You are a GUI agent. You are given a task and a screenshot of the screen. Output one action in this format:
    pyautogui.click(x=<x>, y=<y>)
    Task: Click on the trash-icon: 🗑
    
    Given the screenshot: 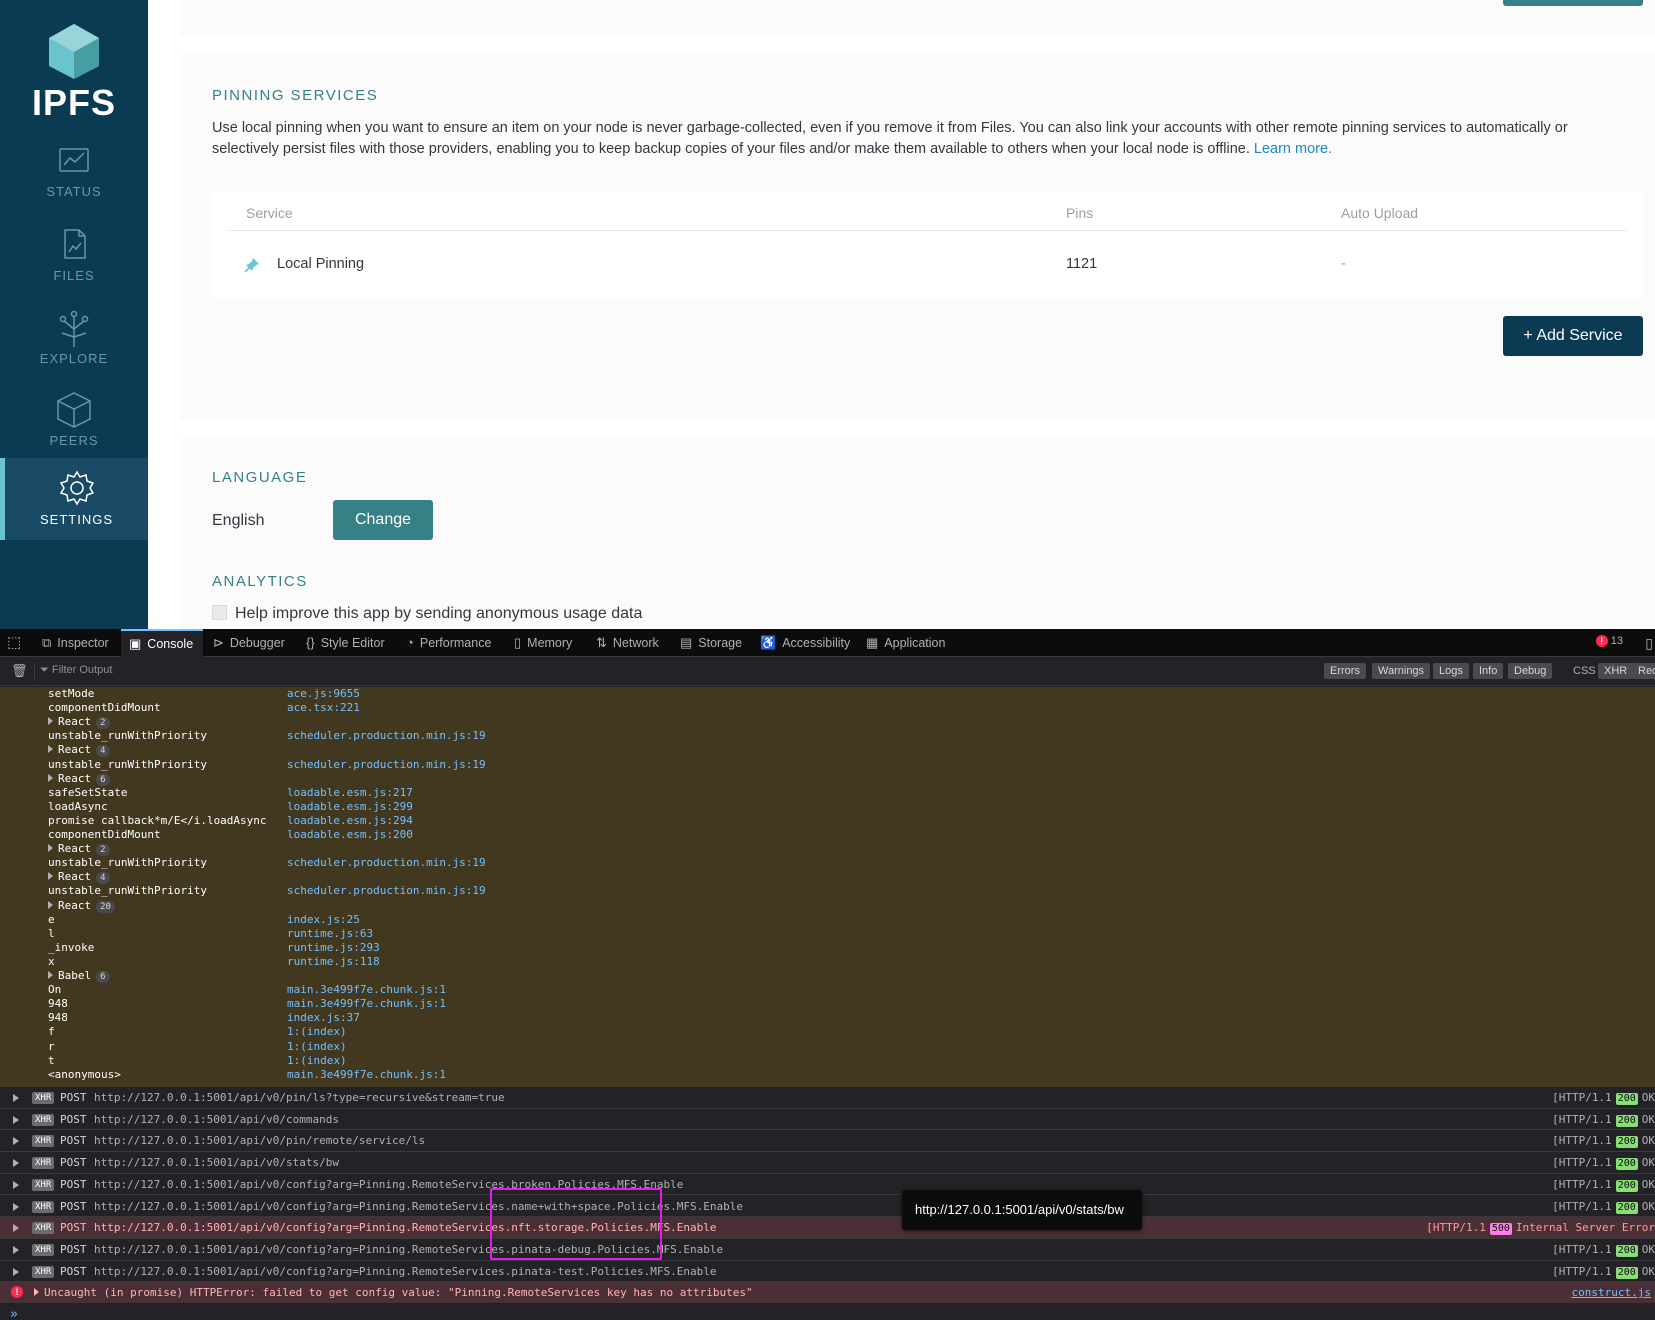 What is the action you would take?
    pyautogui.click(x=19, y=671)
    